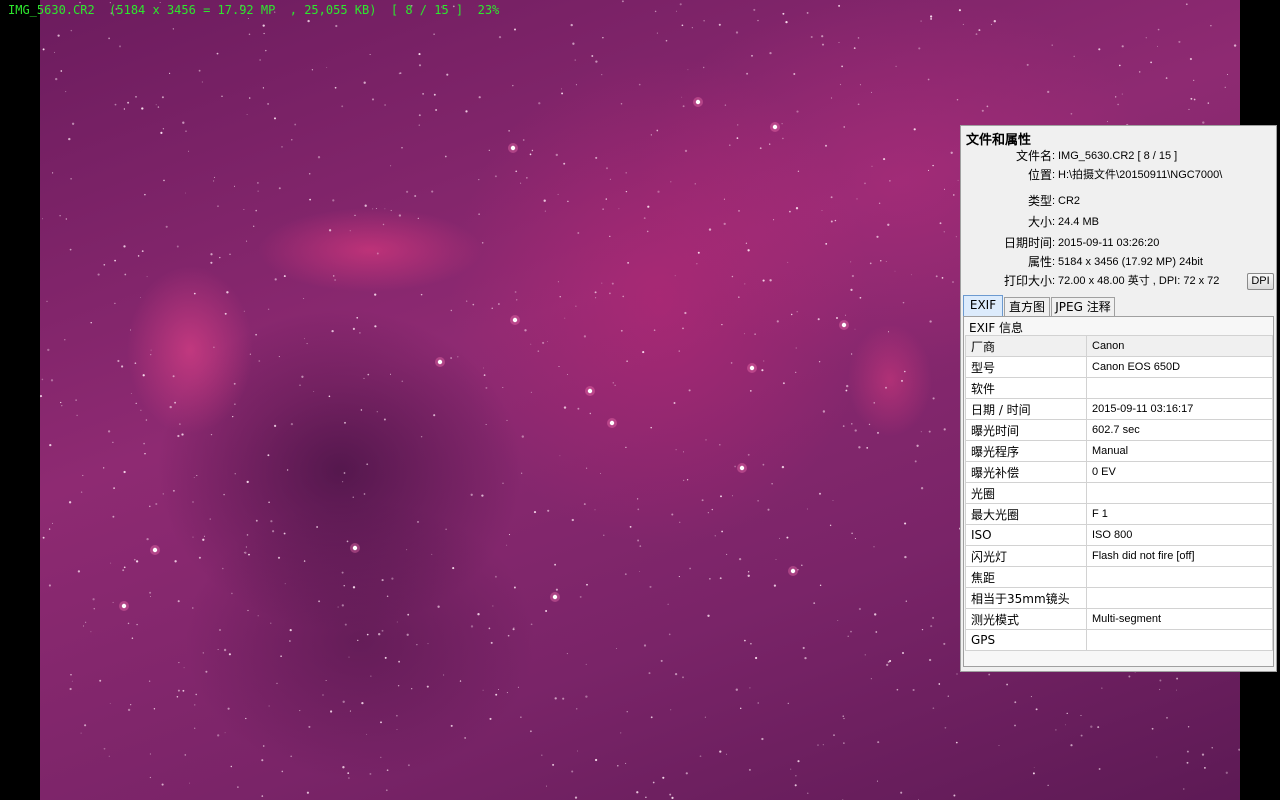  Describe the element at coordinates (1039, 175) in the screenshot. I see `prop-label: 位置` at that location.